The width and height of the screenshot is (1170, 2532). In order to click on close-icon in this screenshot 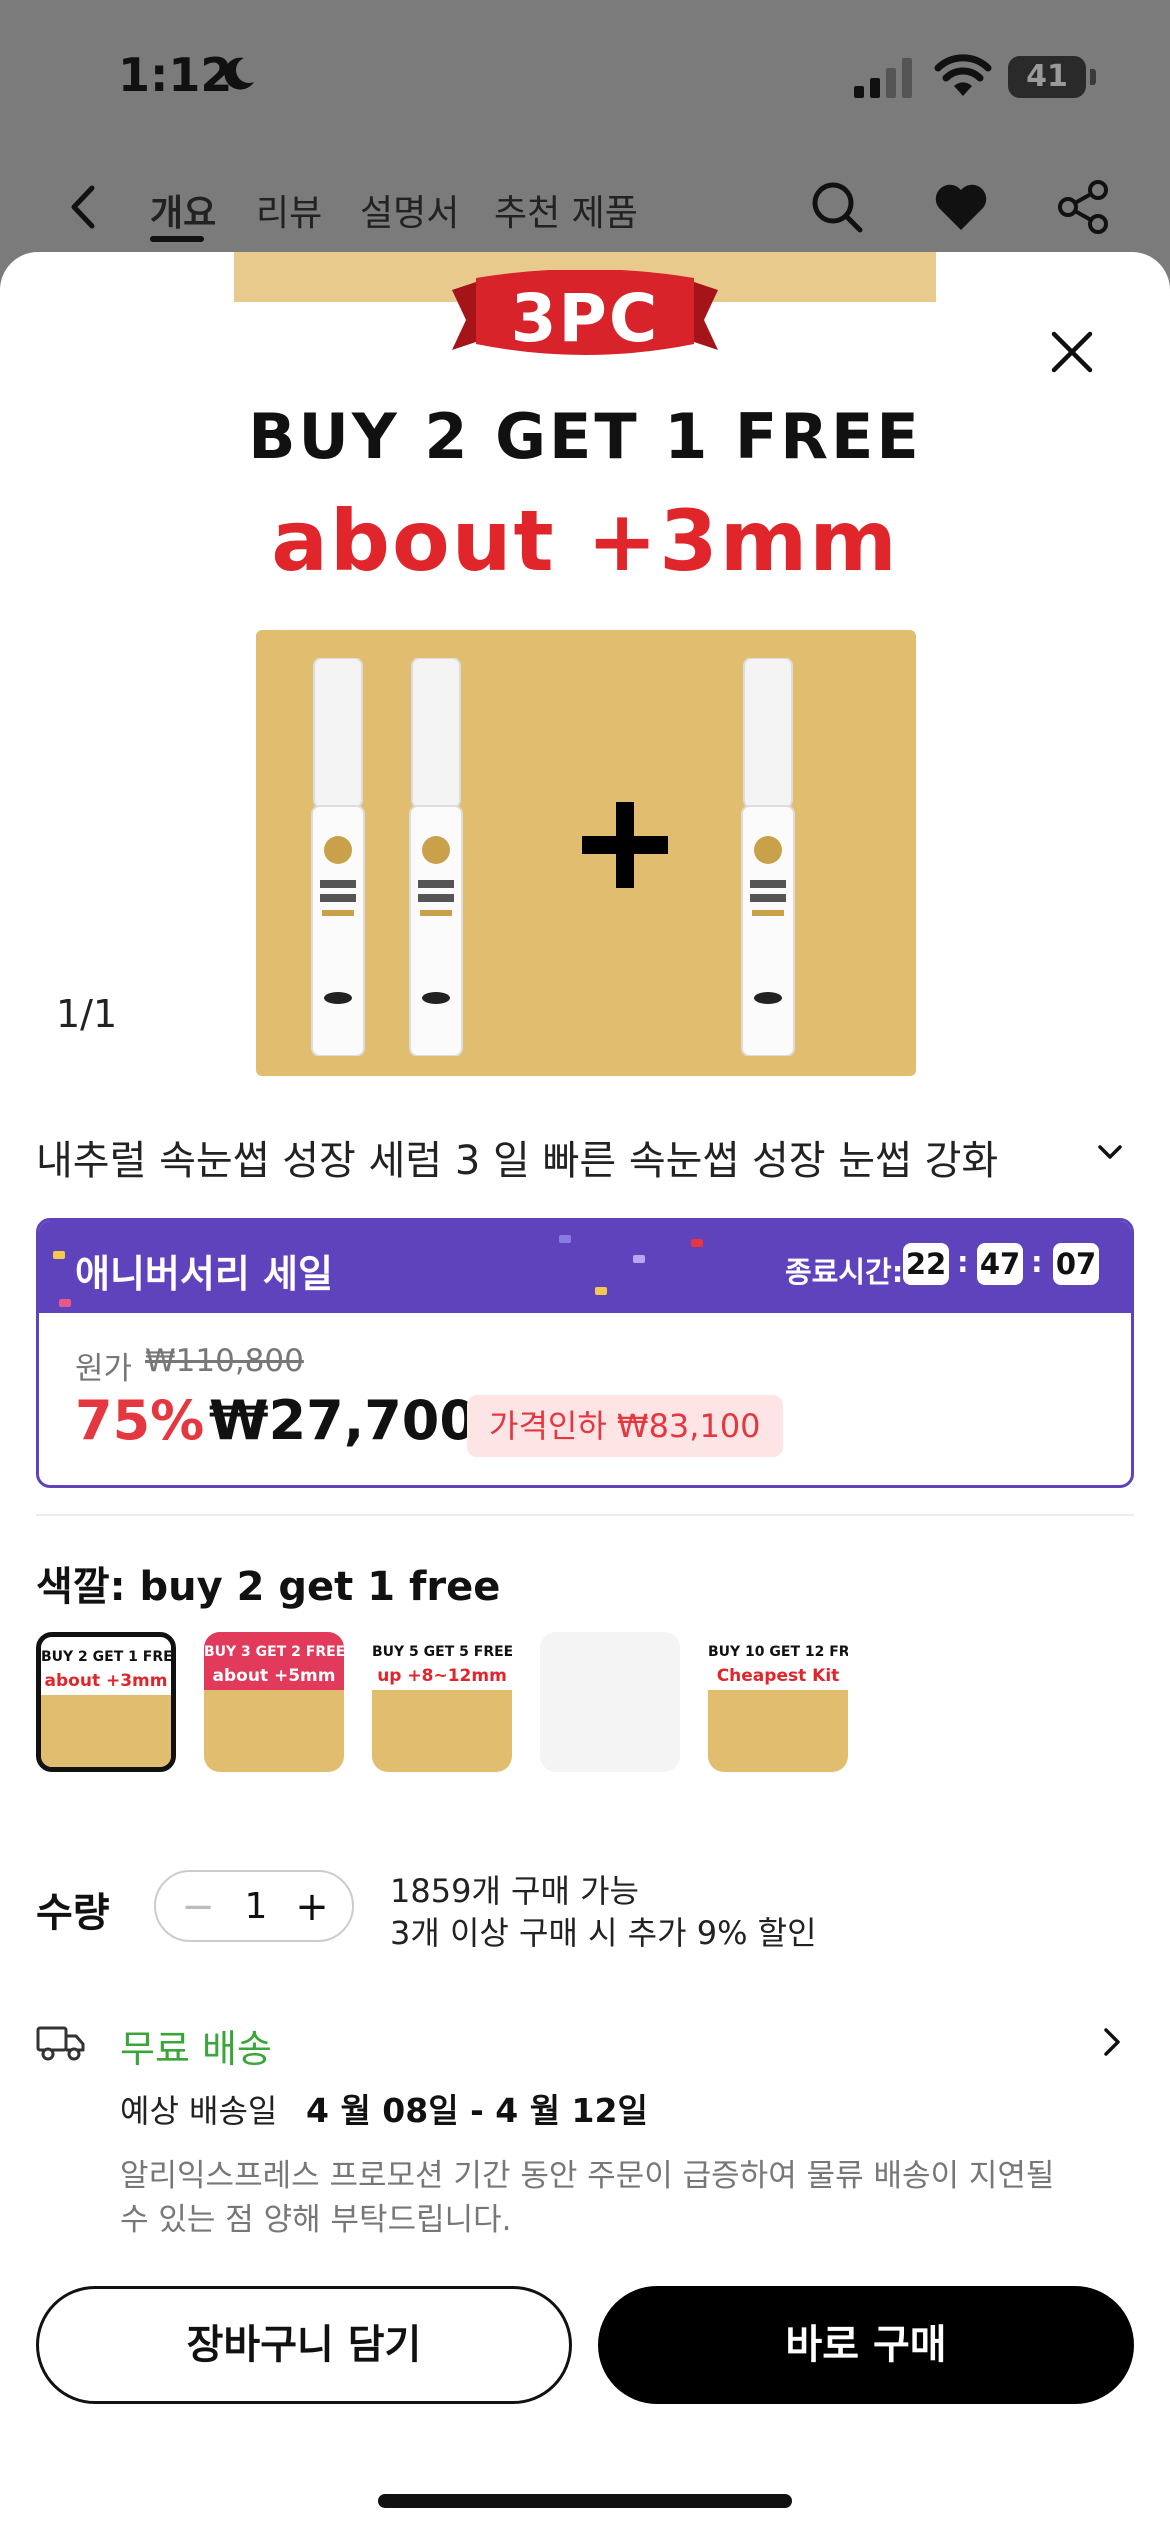, I will do `click(1072, 352)`.